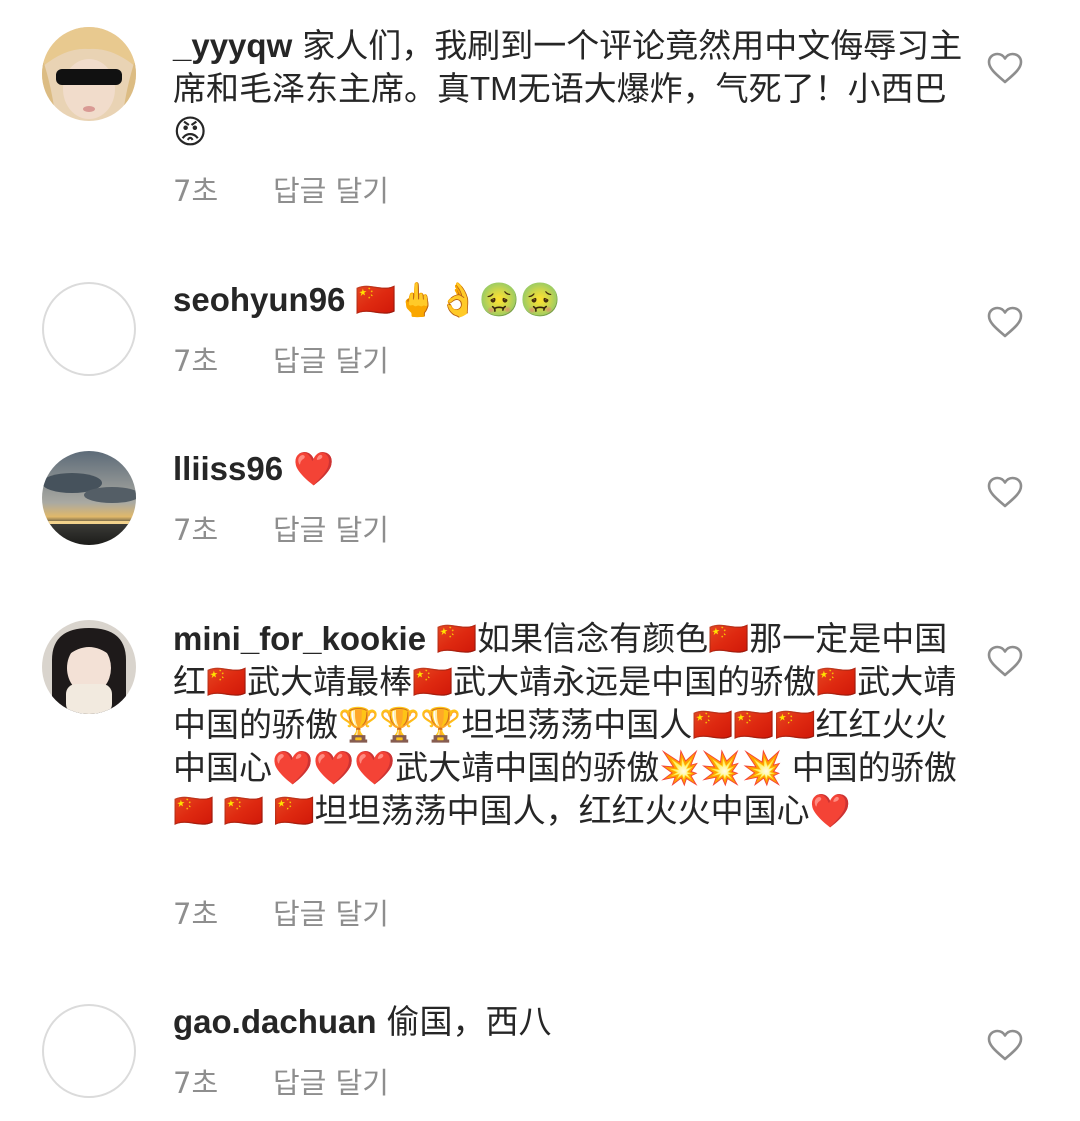 This screenshot has height=1121, width=1080. Describe the element at coordinates (259, 299) in the screenshot. I see `comment-username: seohyun96` at that location.